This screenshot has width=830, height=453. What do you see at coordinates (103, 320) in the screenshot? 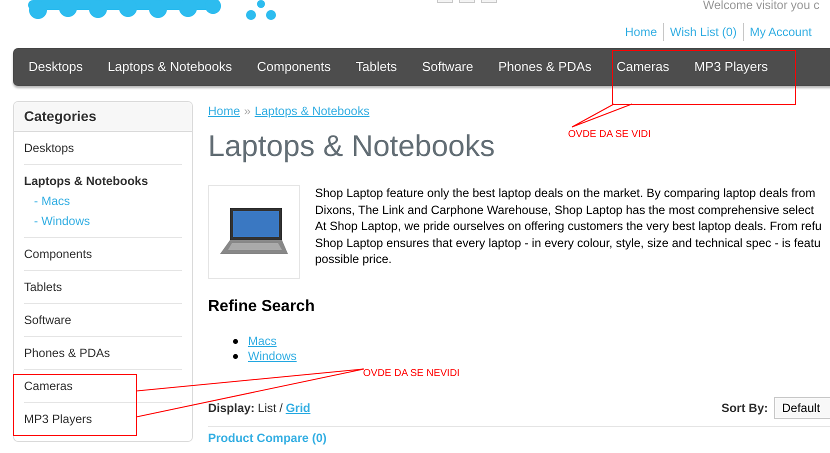
I see `category-link: Software` at bounding box center [103, 320].